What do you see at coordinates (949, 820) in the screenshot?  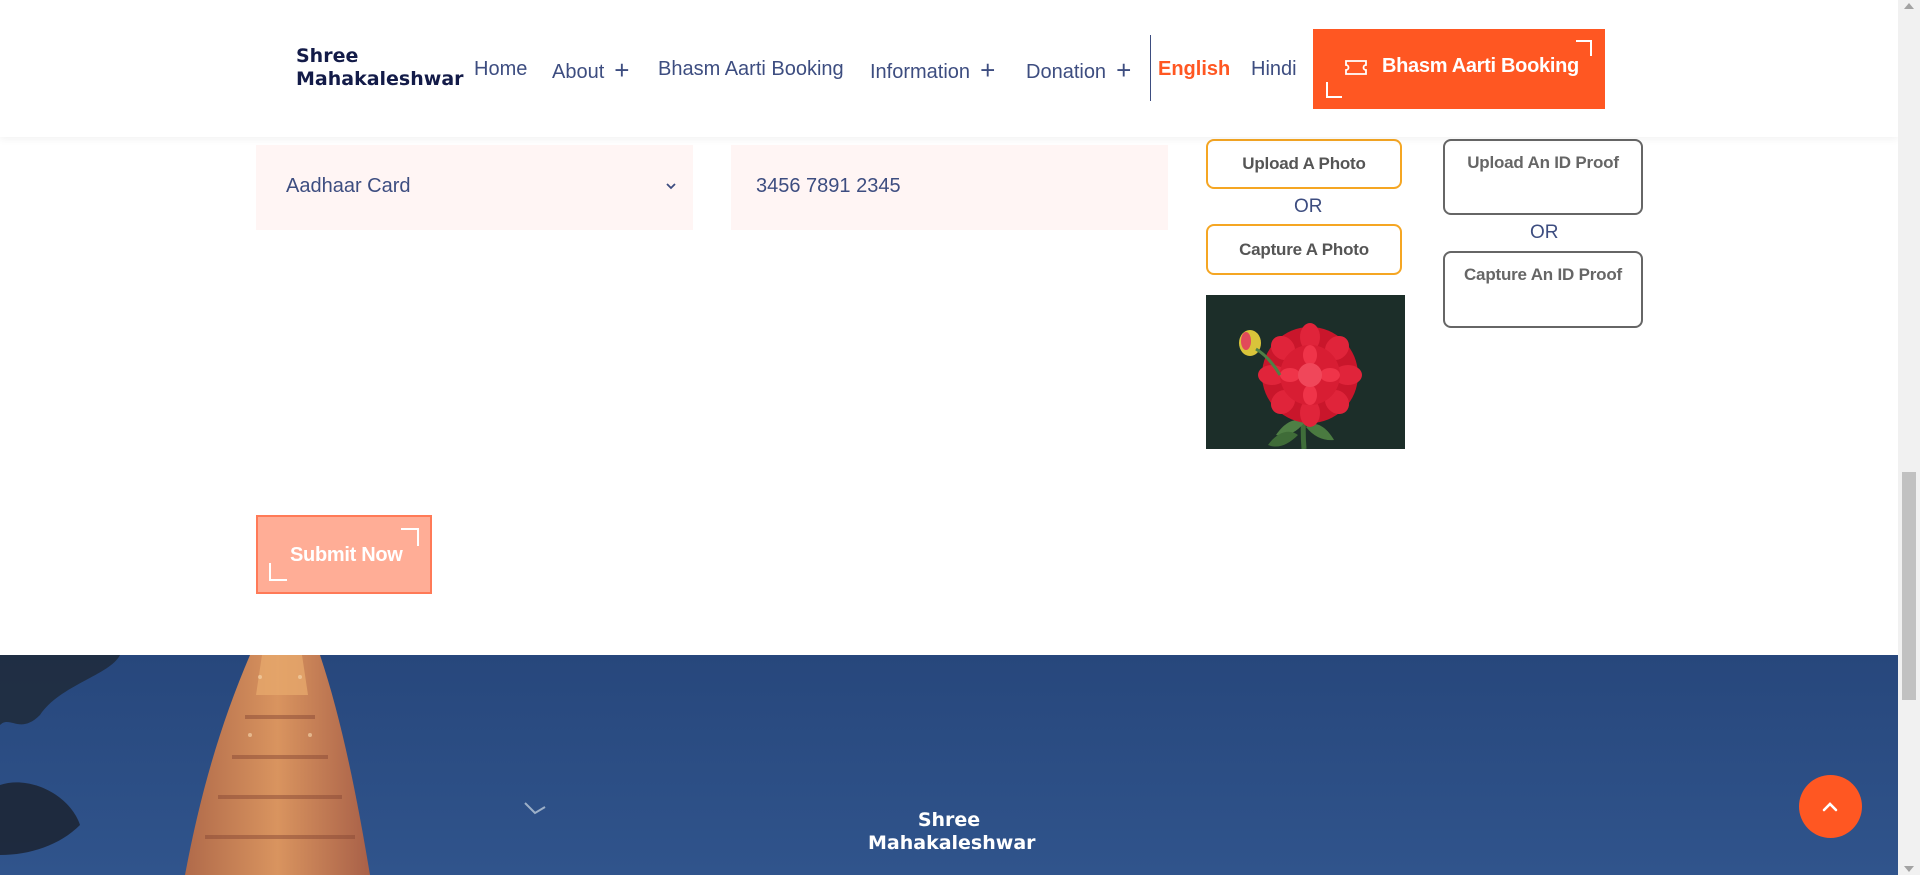 I see `footer-logo-line-1: Shree` at bounding box center [949, 820].